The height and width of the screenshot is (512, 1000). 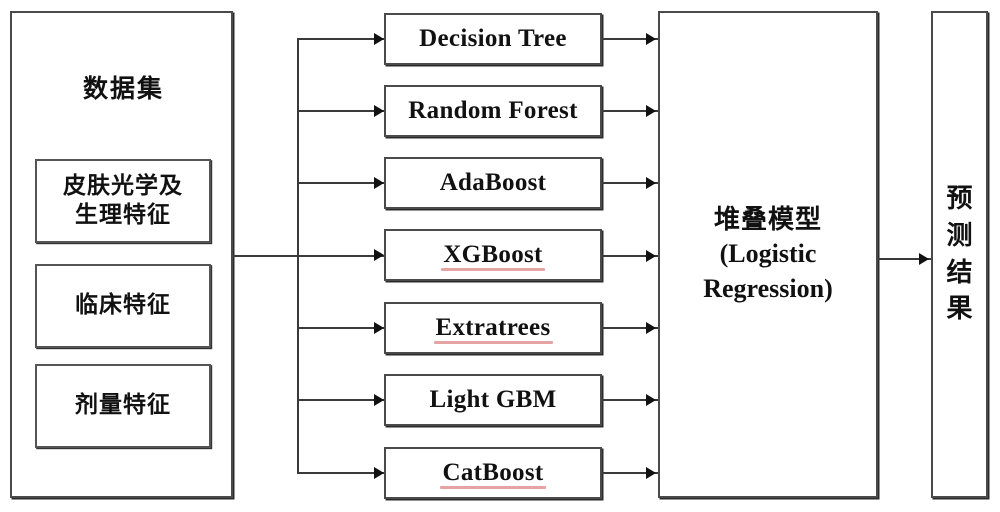 I want to click on prediction-result-label: 预 测 结 果, so click(x=959, y=255).